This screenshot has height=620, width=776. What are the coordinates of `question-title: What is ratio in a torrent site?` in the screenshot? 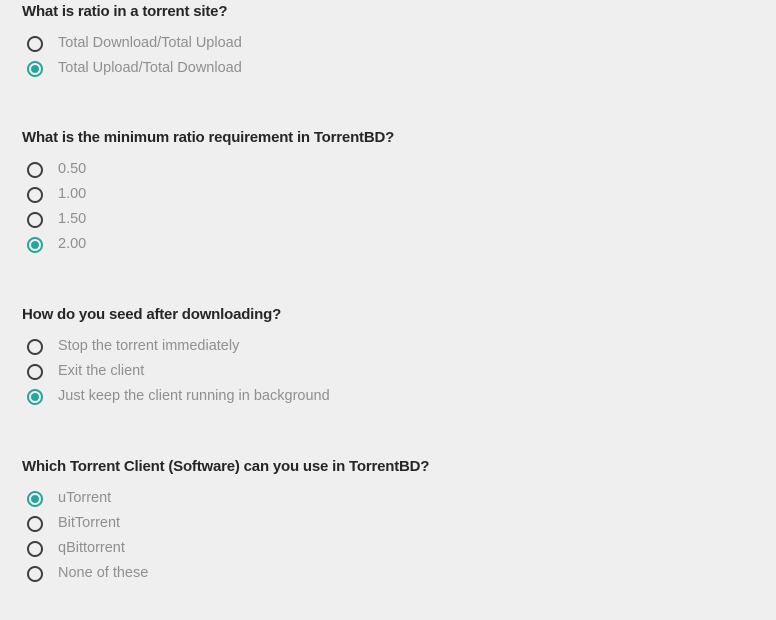 It's located at (125, 11).